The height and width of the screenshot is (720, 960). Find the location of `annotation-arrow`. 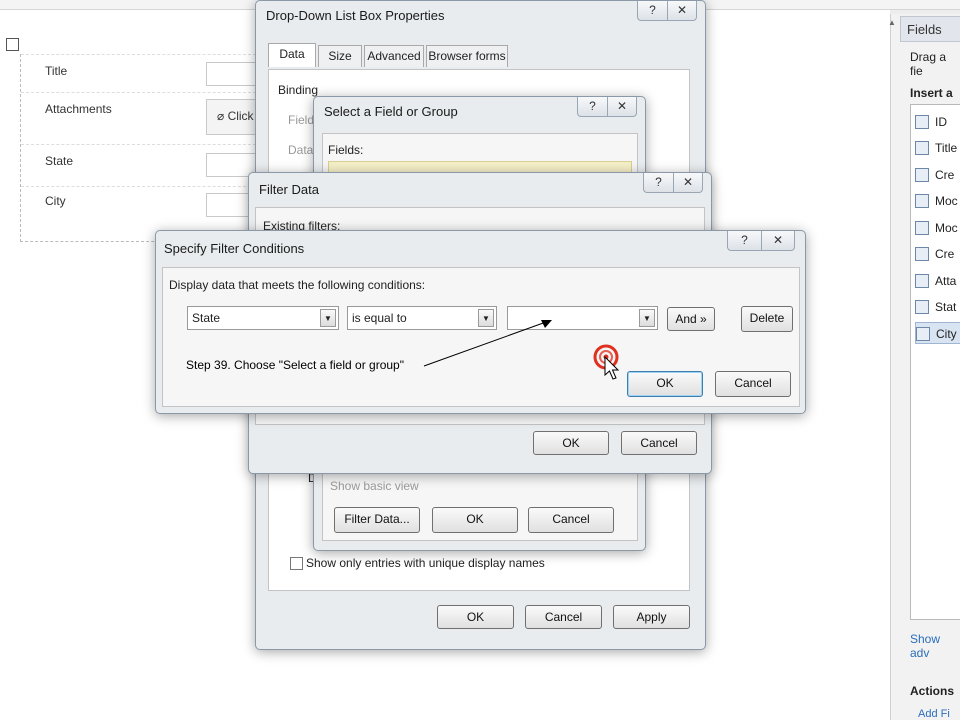

annotation-arrow is located at coordinates (487, 343).